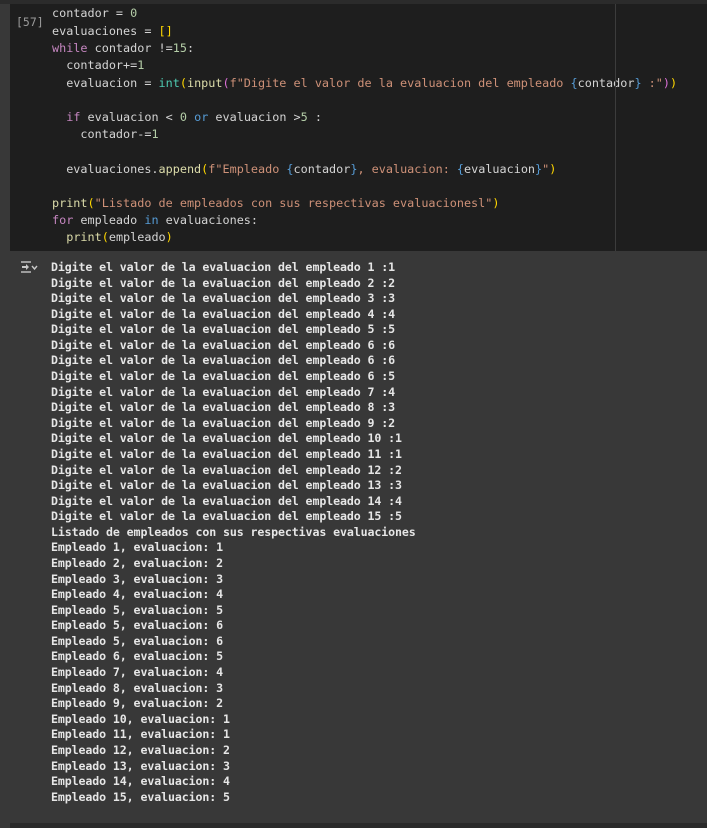 This screenshot has height=828, width=707. What do you see at coordinates (102, 134) in the screenshot?
I see `code-token: contador-=` at bounding box center [102, 134].